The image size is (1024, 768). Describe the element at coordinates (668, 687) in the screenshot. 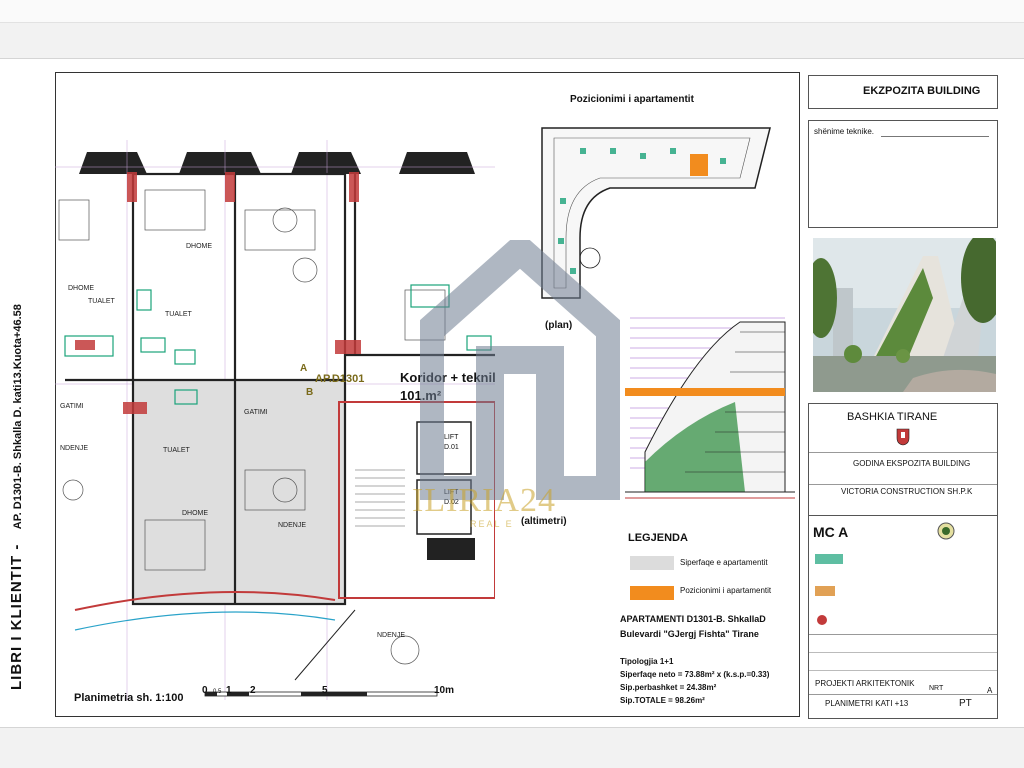

I see `info-common: Sip.perbashket = 24.38m²` at that location.